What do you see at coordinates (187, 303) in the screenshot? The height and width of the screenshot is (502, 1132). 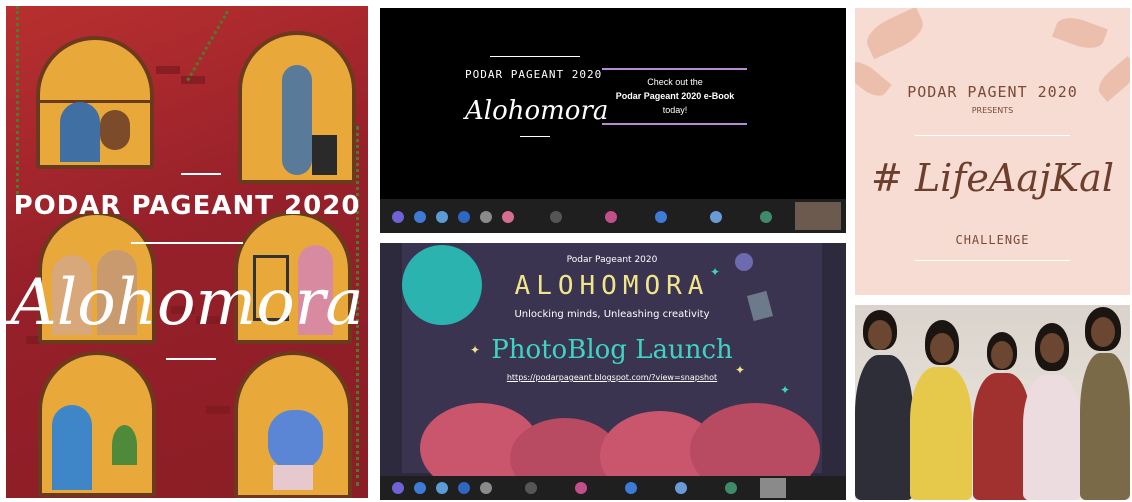 I see `poster-theme-title: Alohomora` at bounding box center [187, 303].